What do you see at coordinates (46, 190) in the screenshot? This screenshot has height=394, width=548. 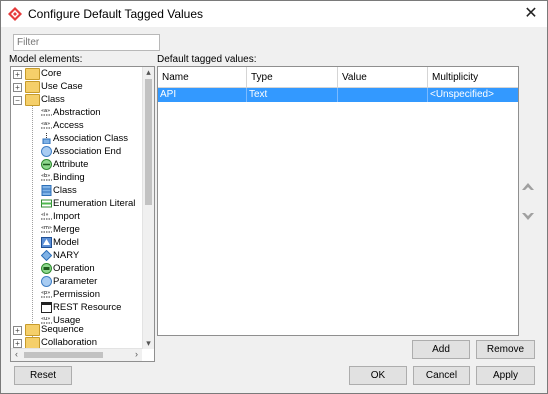 I see `class-icon` at bounding box center [46, 190].